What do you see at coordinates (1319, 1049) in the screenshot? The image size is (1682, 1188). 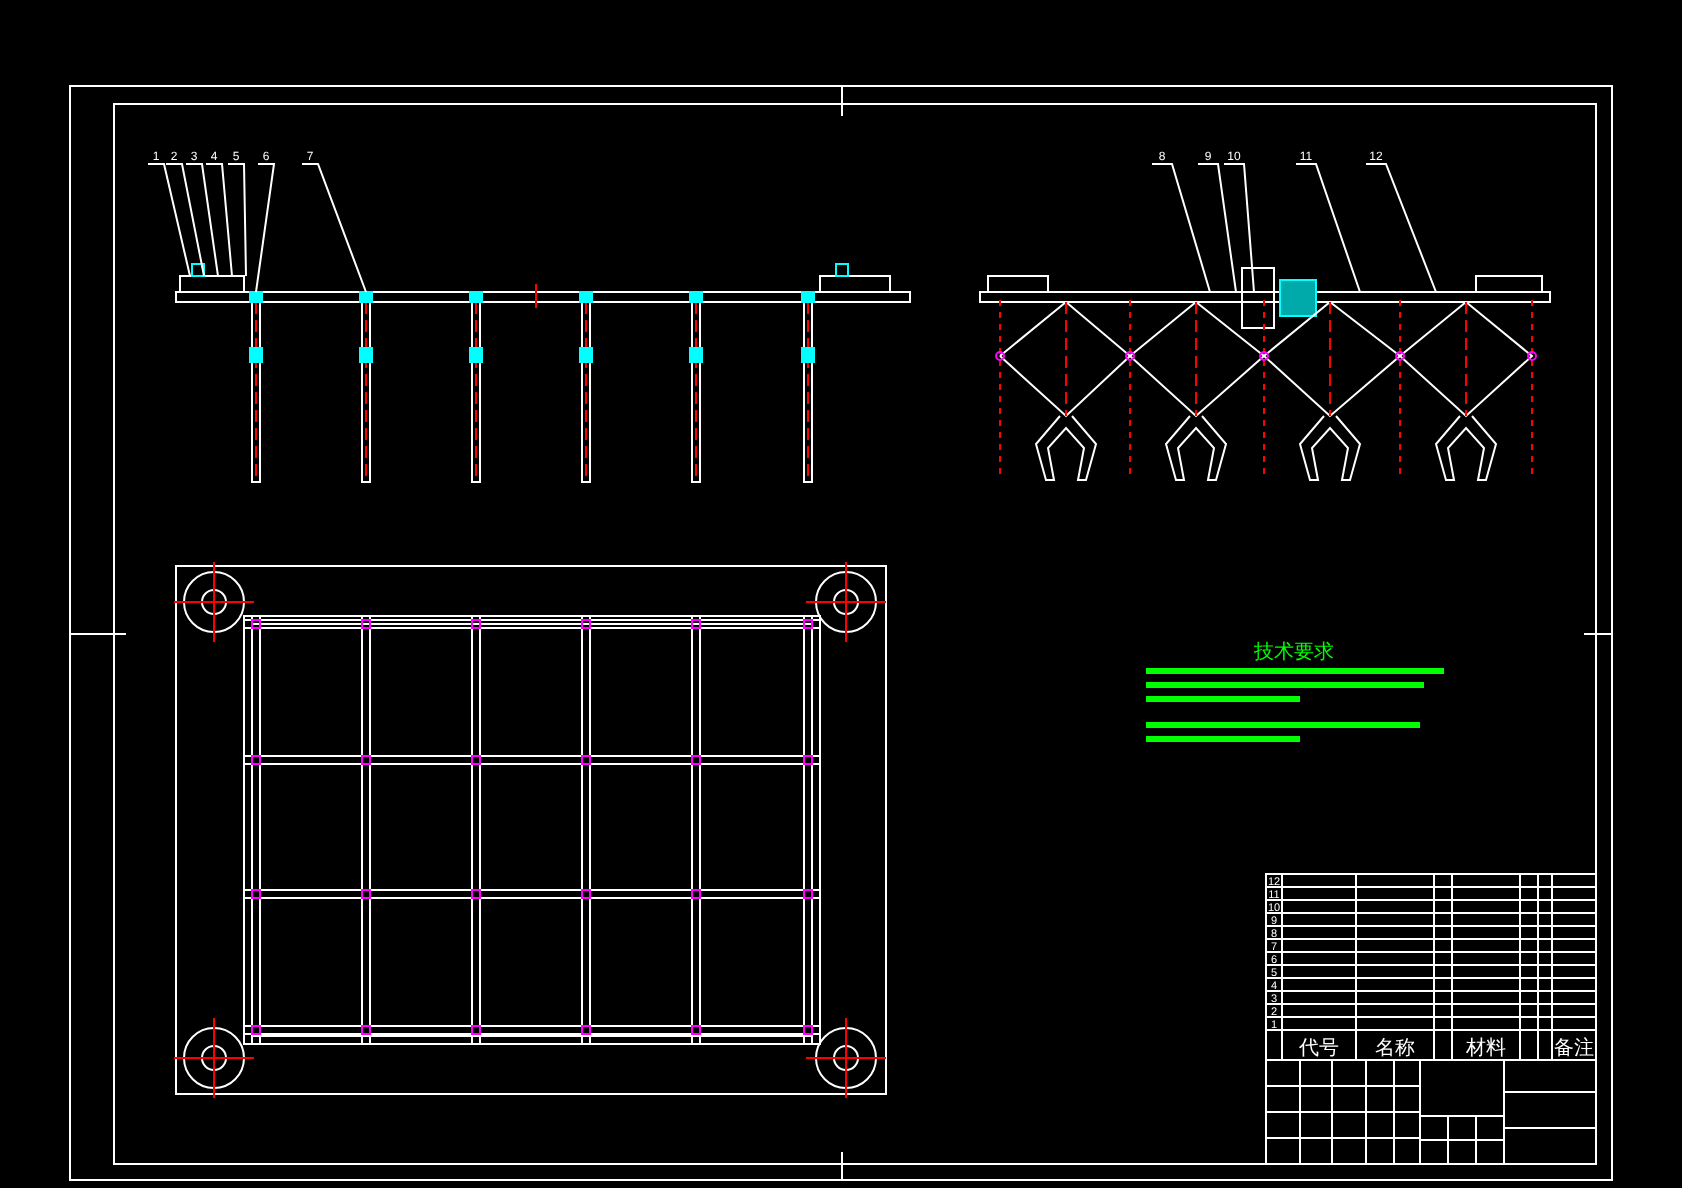 I see `table-header: 代号` at bounding box center [1319, 1049].